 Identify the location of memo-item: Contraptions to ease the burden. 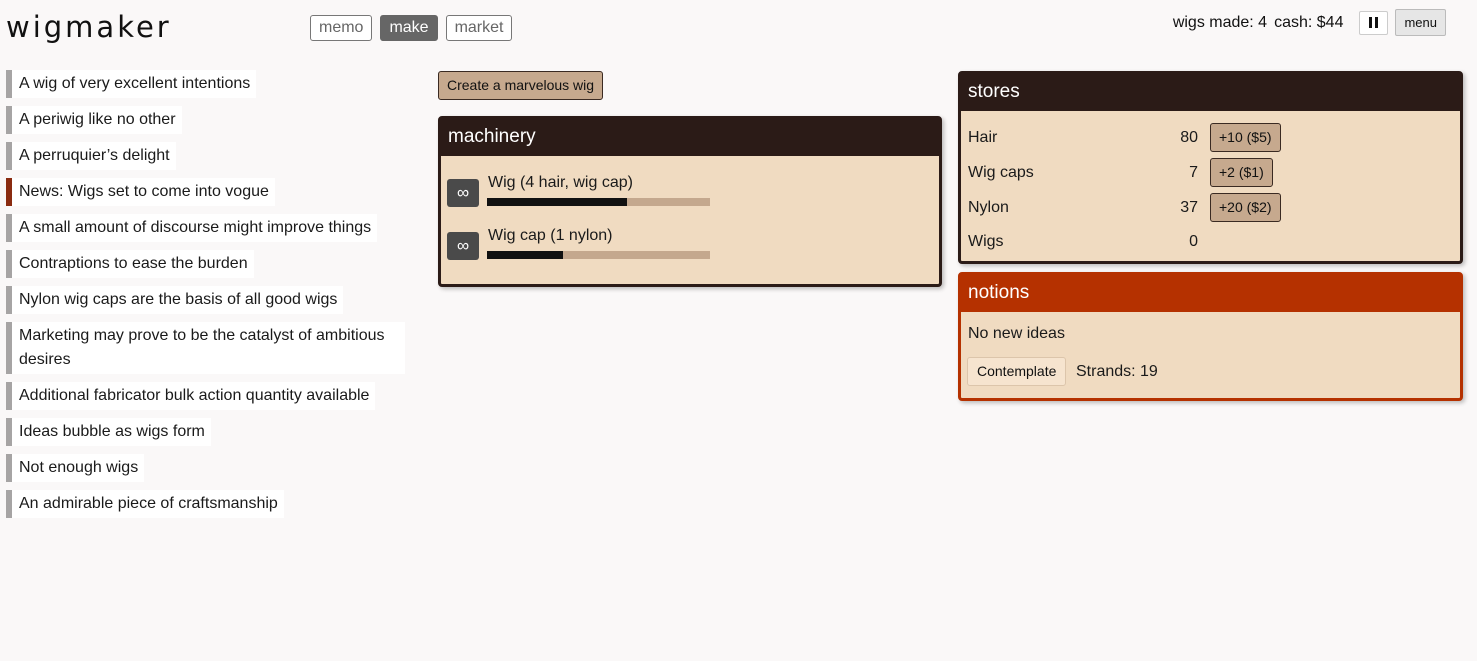
(130, 264).